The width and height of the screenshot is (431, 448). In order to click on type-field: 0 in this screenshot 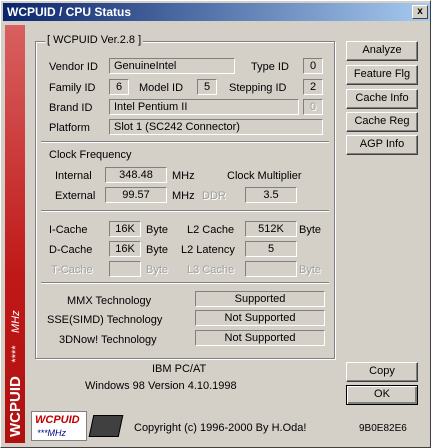, I will do `click(313, 66)`.